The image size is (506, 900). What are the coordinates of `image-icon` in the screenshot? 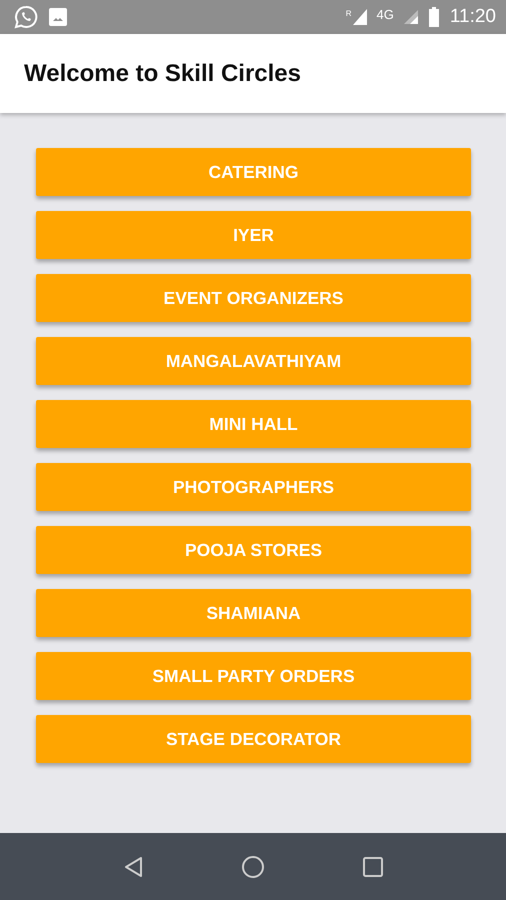 It's located at (58, 17).